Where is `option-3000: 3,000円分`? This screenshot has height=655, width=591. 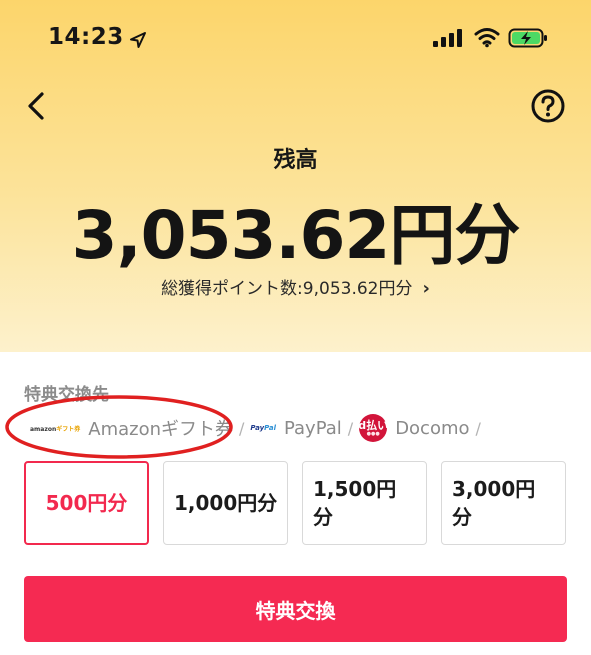 option-3000: 3,000円分 is located at coordinates (503, 503).